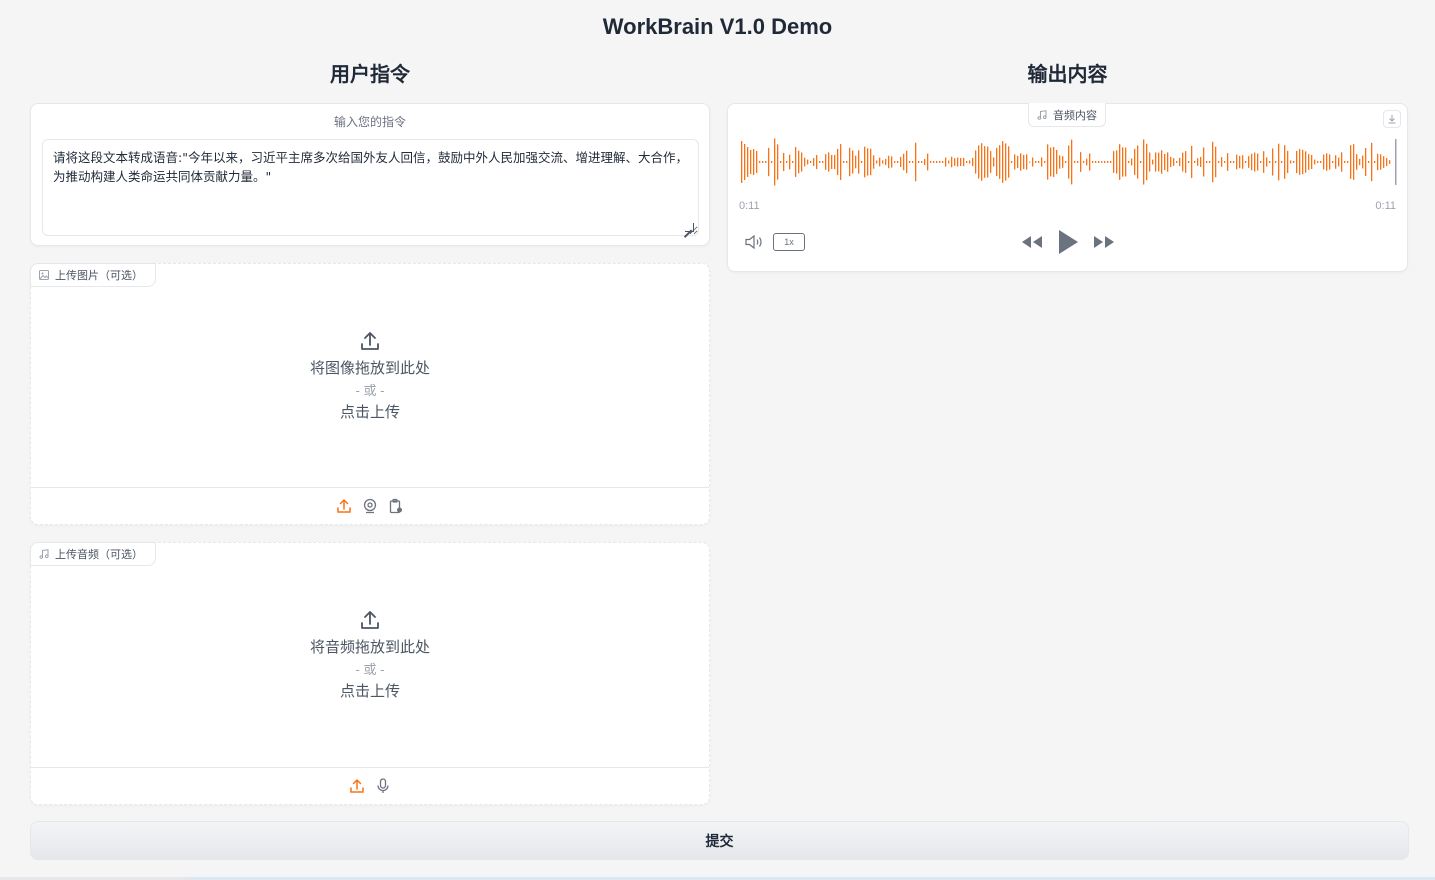 The width and height of the screenshot is (1435, 880). Describe the element at coordinates (719, 840) in the screenshot. I see `submit-button: 提交` at that location.